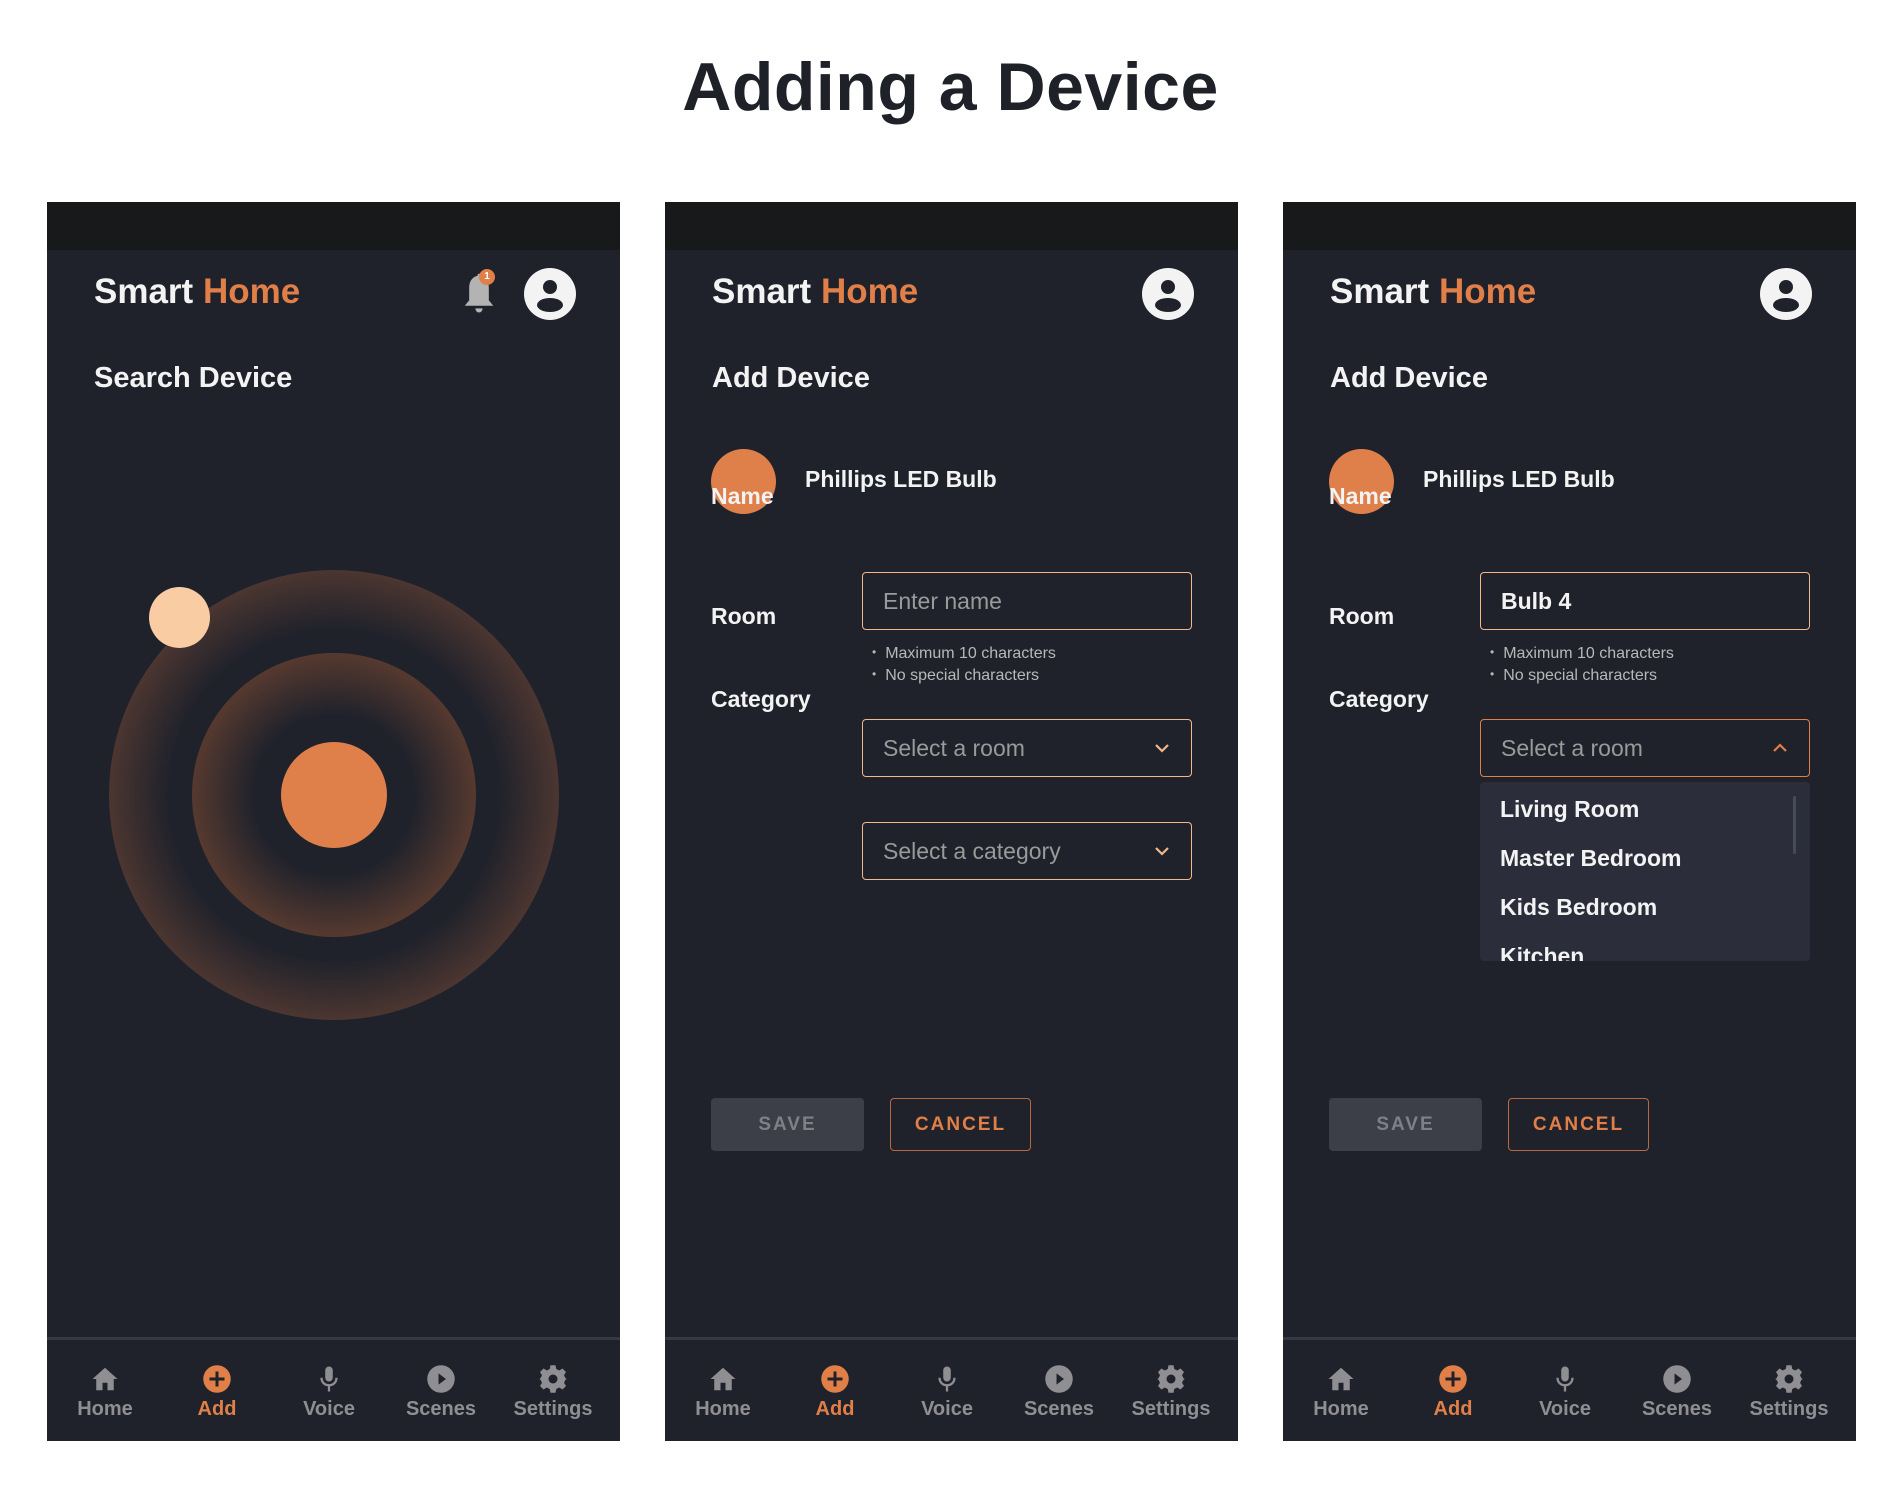 The image size is (1901, 1504). Describe the element at coordinates (1780, 747) in the screenshot. I see `chevron-up-icon` at that location.